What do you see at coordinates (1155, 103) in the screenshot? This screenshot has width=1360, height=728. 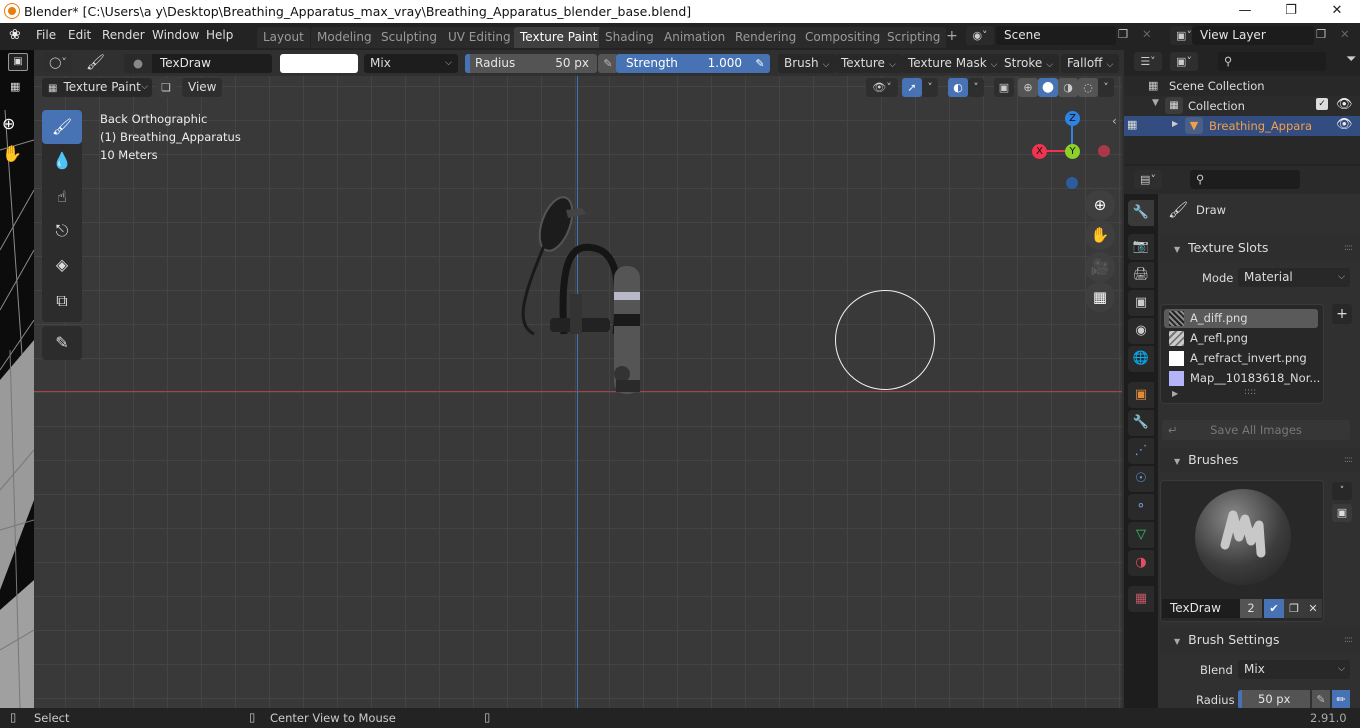 I see `collapse-triangle-icon: ▼` at bounding box center [1155, 103].